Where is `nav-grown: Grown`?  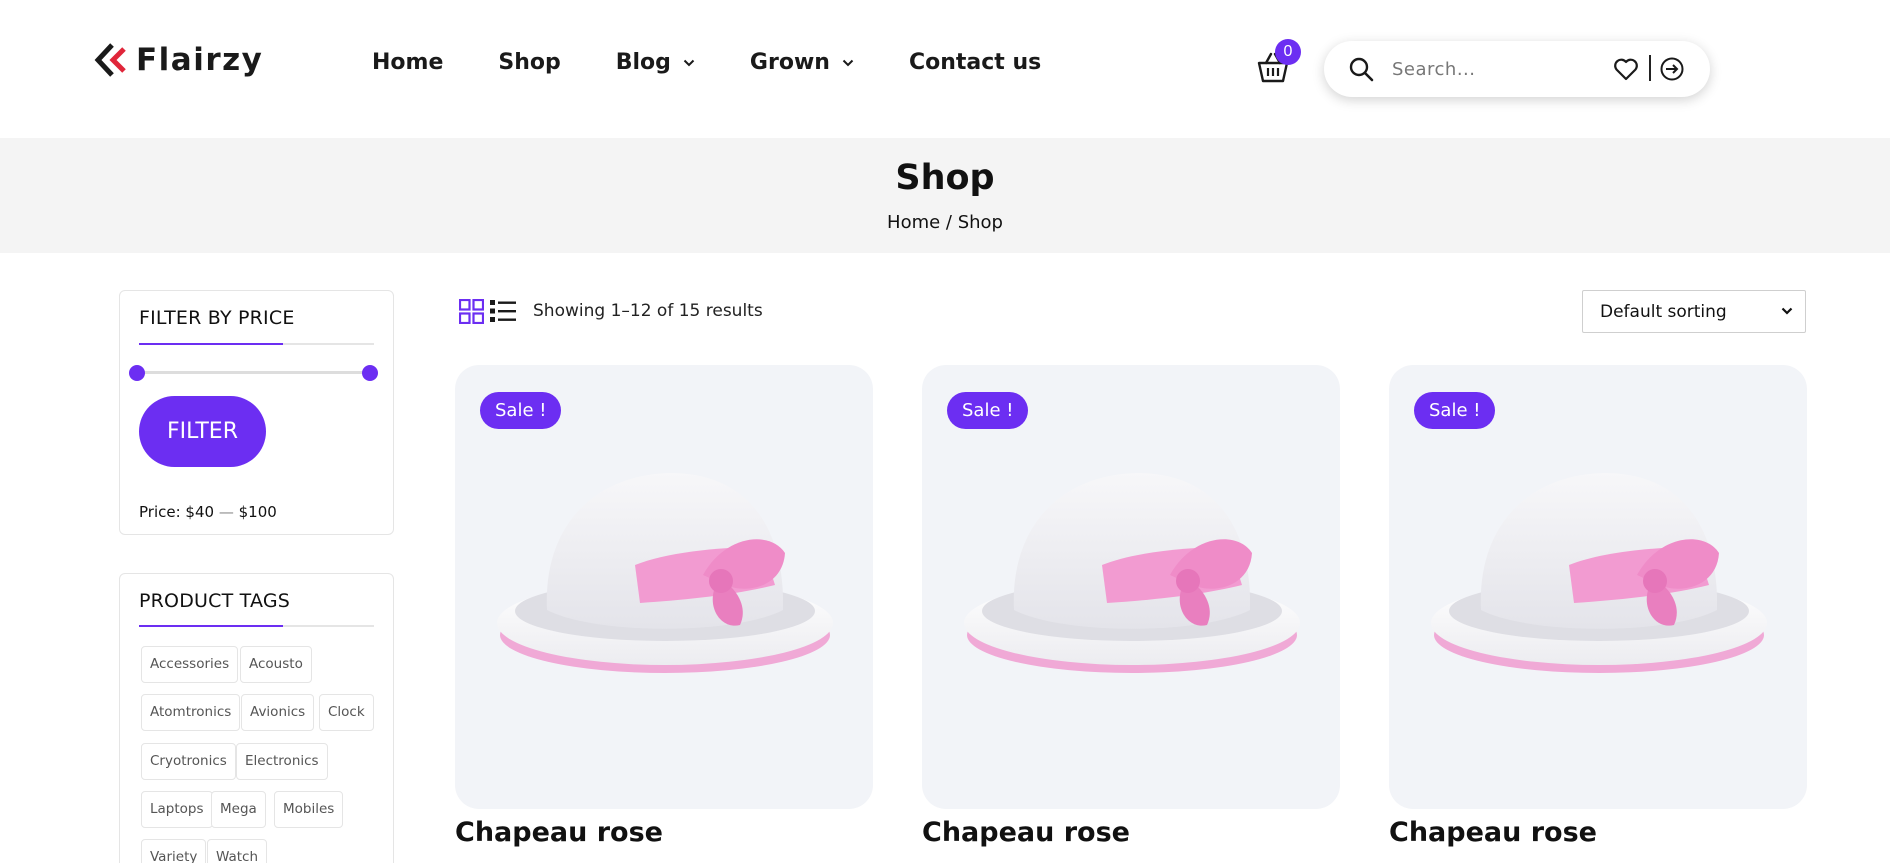
nav-grown: Grown is located at coordinates (802, 62).